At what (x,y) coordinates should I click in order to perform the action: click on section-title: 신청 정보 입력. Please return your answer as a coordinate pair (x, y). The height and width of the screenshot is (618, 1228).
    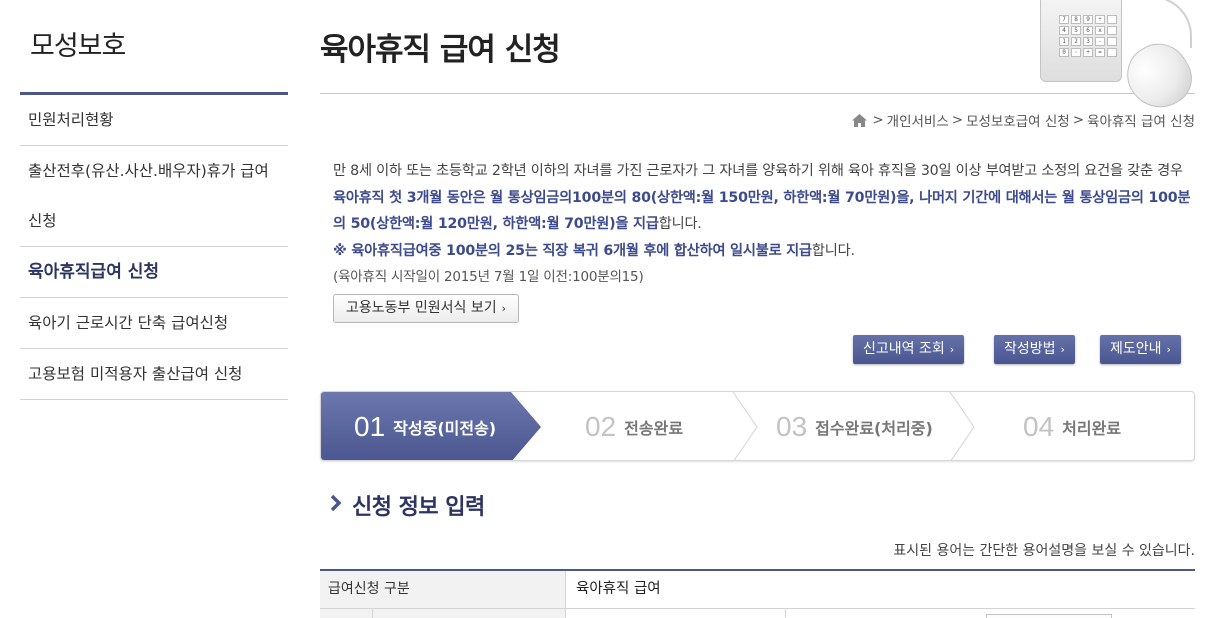
    Looking at the image, I should click on (407, 505).